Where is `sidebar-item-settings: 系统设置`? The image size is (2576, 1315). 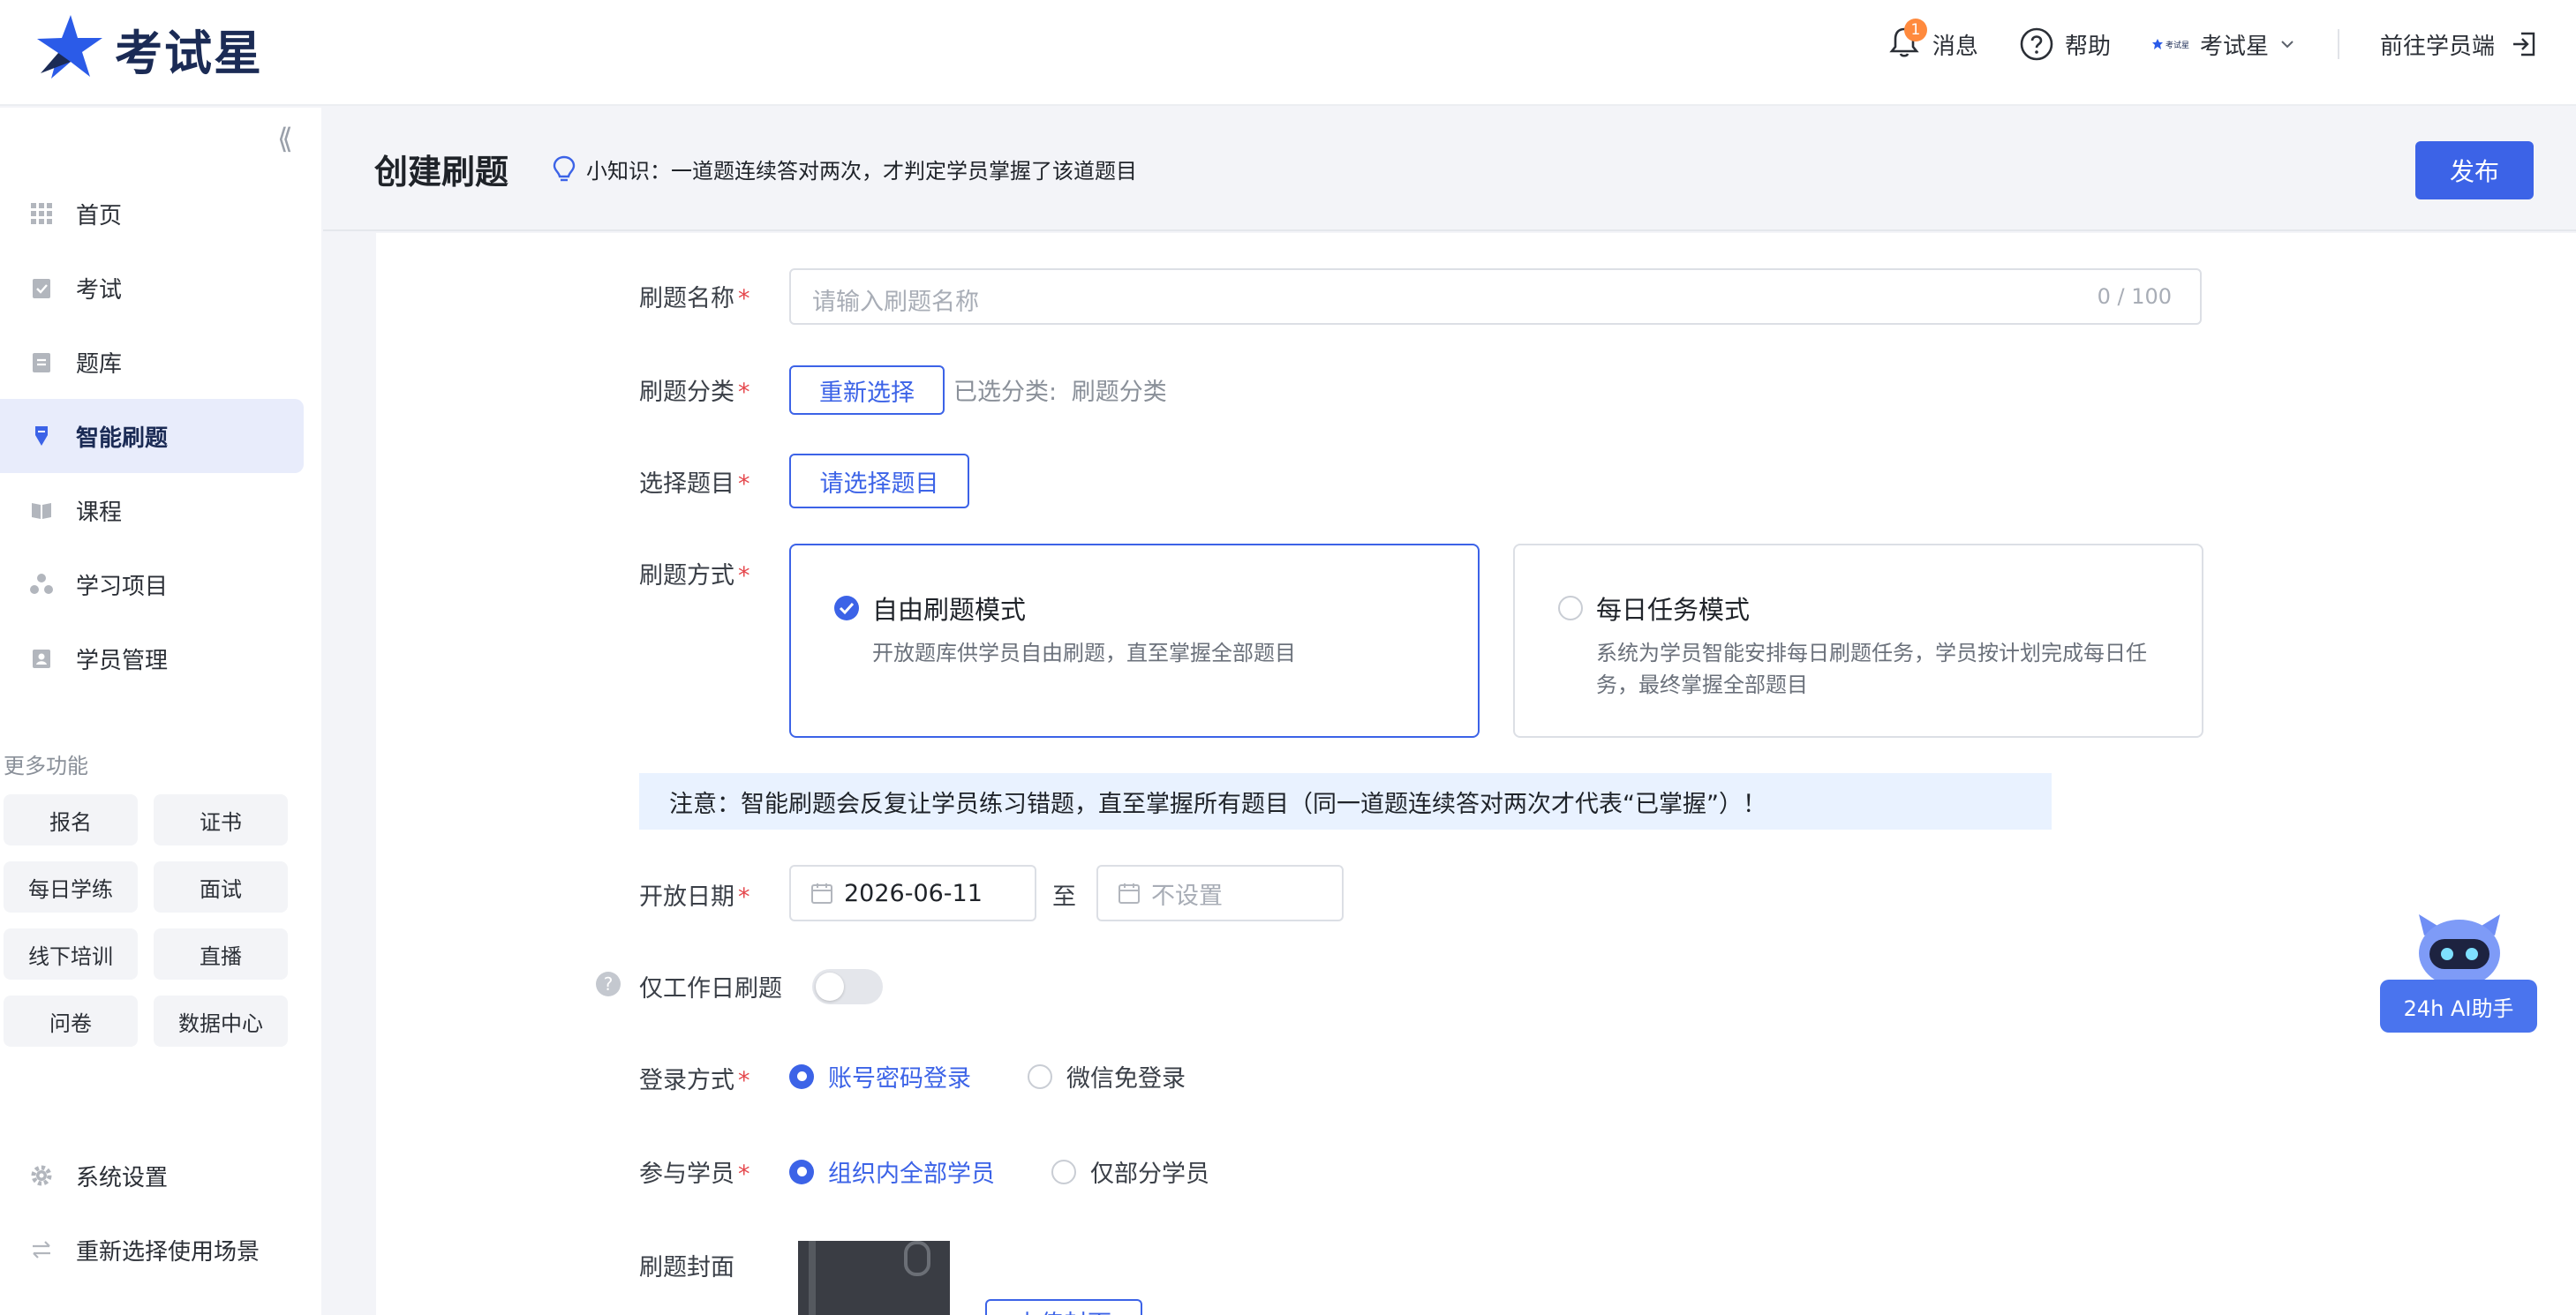 sidebar-item-settings: 系统设置 is located at coordinates (152, 1175).